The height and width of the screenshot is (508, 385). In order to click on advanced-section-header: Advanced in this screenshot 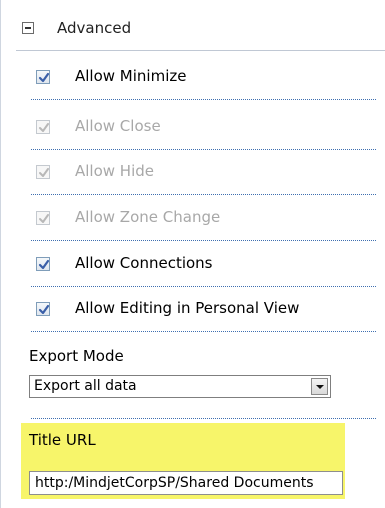, I will do `click(200, 30)`.